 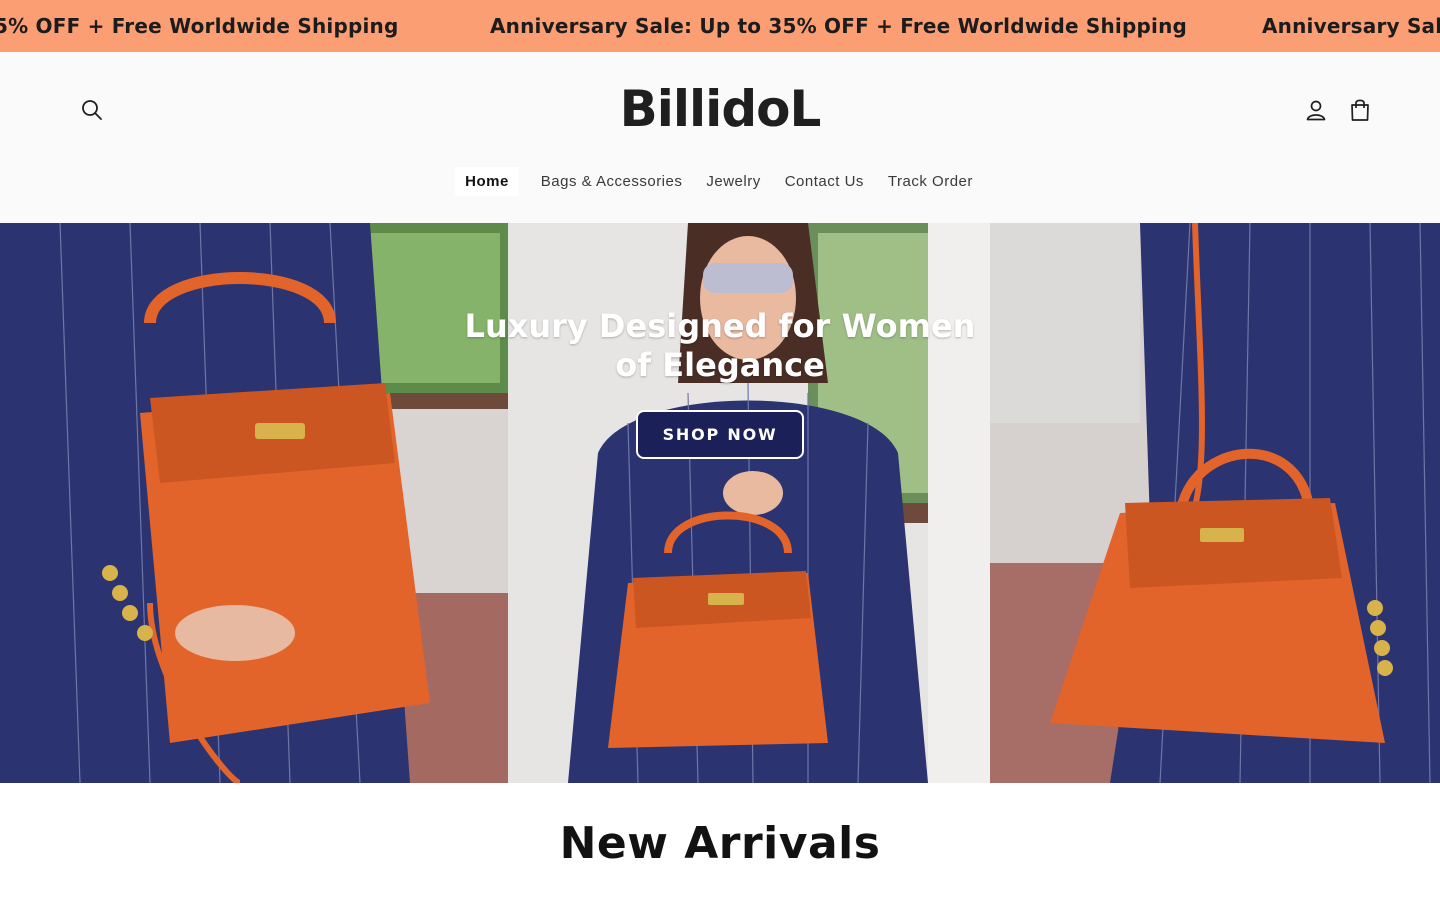 I want to click on cart-icon, so click(x=1360, y=110).